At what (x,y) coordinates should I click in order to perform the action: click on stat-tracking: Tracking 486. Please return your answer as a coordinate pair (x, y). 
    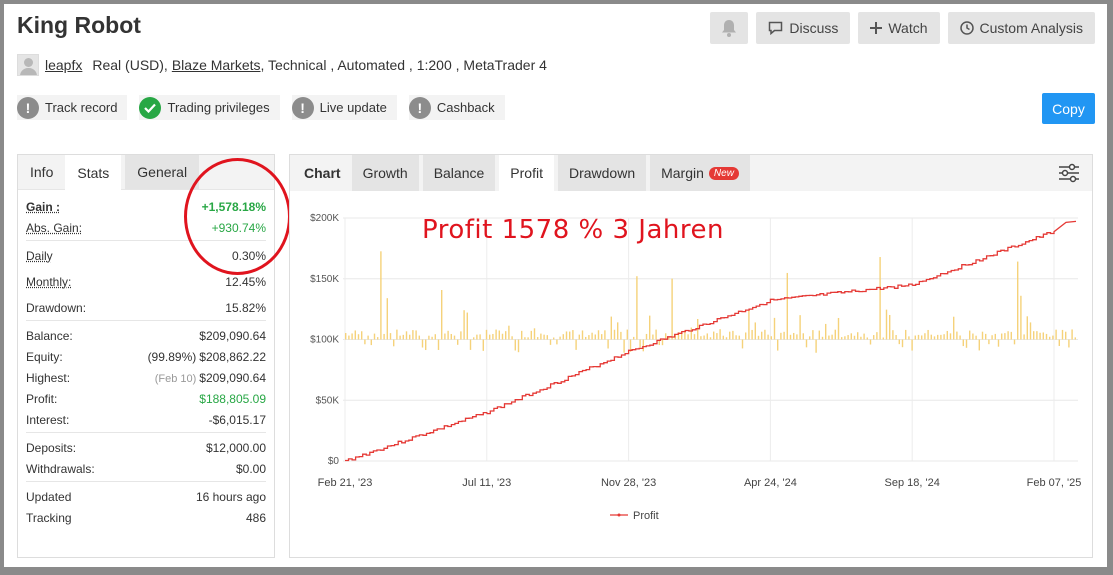
    Looking at the image, I should click on (146, 517).